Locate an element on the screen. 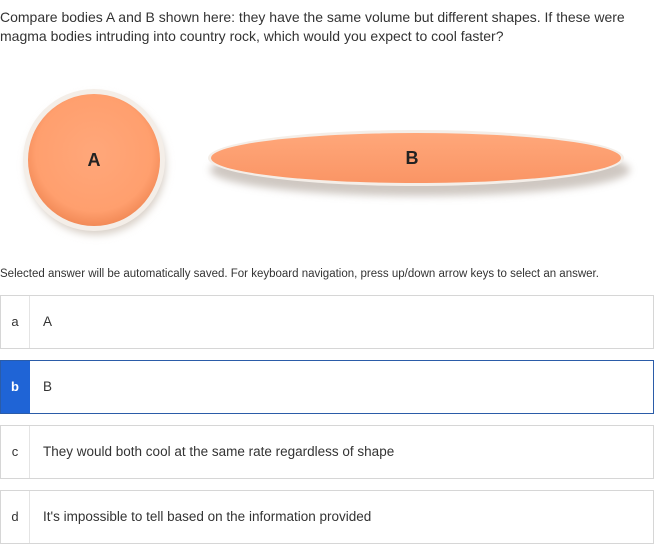 The width and height of the screenshot is (667, 551). option-letter: a is located at coordinates (15, 322).